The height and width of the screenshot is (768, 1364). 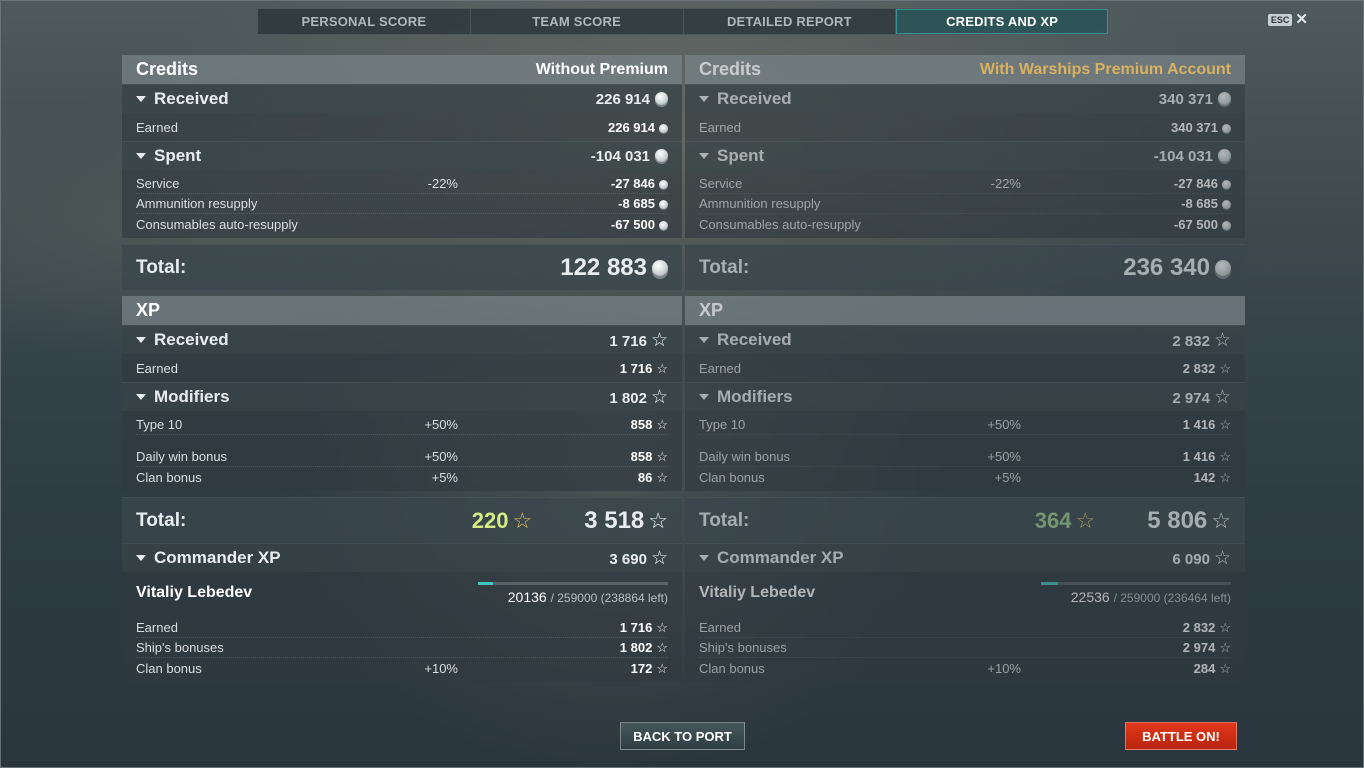 What do you see at coordinates (194, 592) in the screenshot?
I see `commander-name: Vitaliy Lebedev` at bounding box center [194, 592].